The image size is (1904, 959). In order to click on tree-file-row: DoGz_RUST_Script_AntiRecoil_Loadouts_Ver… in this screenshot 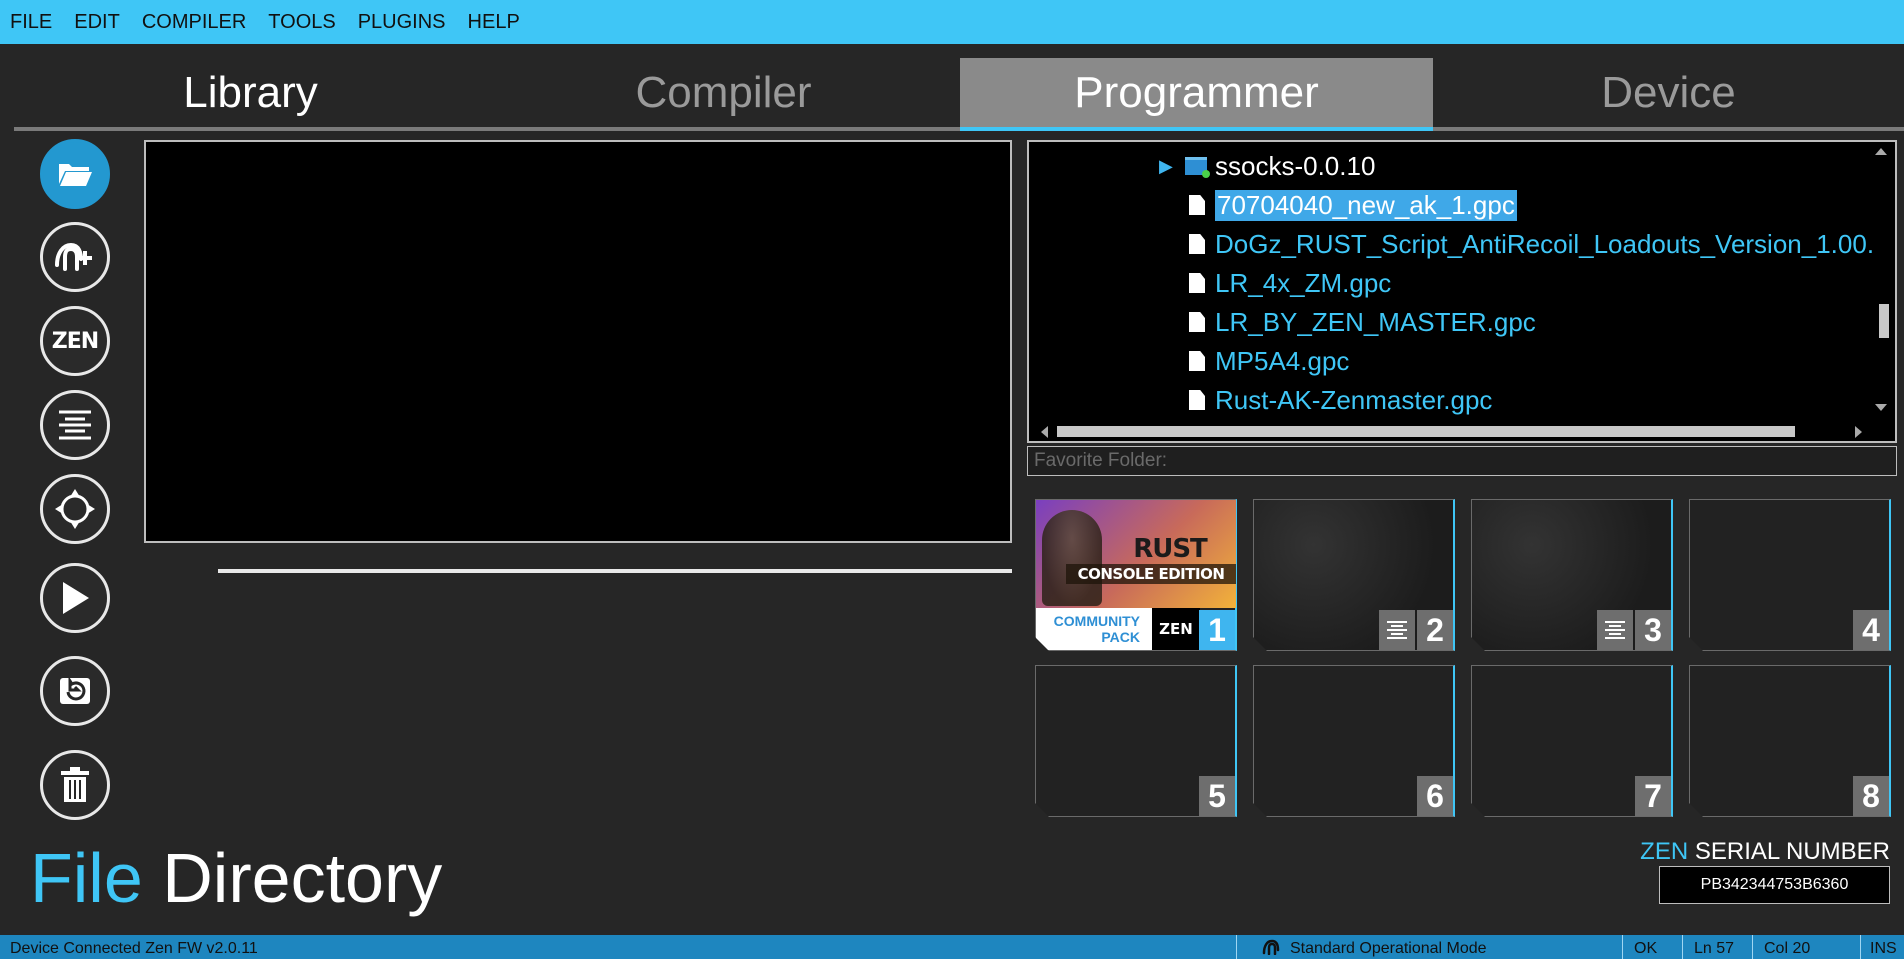, I will do `click(1531, 244)`.